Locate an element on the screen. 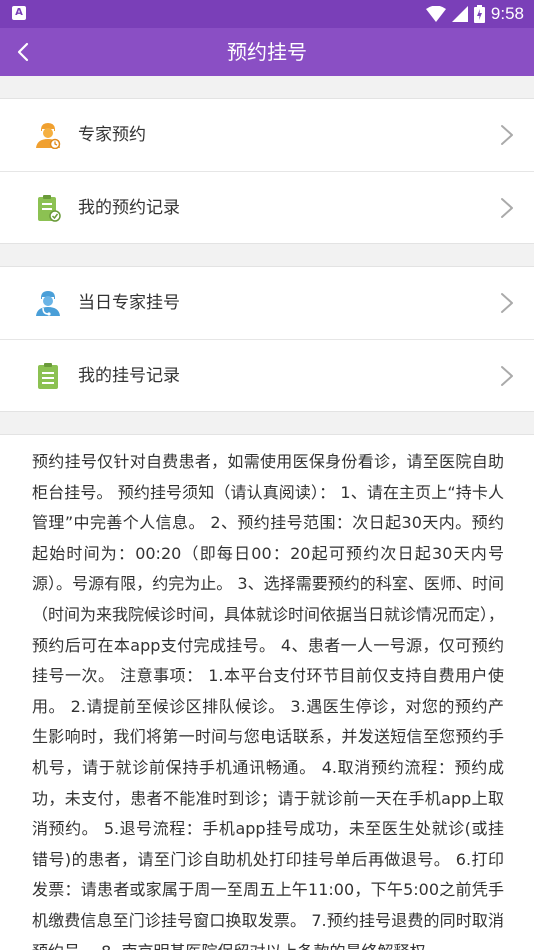 This screenshot has width=534, height=950. cellular-signal-icon is located at coordinates (459, 14).